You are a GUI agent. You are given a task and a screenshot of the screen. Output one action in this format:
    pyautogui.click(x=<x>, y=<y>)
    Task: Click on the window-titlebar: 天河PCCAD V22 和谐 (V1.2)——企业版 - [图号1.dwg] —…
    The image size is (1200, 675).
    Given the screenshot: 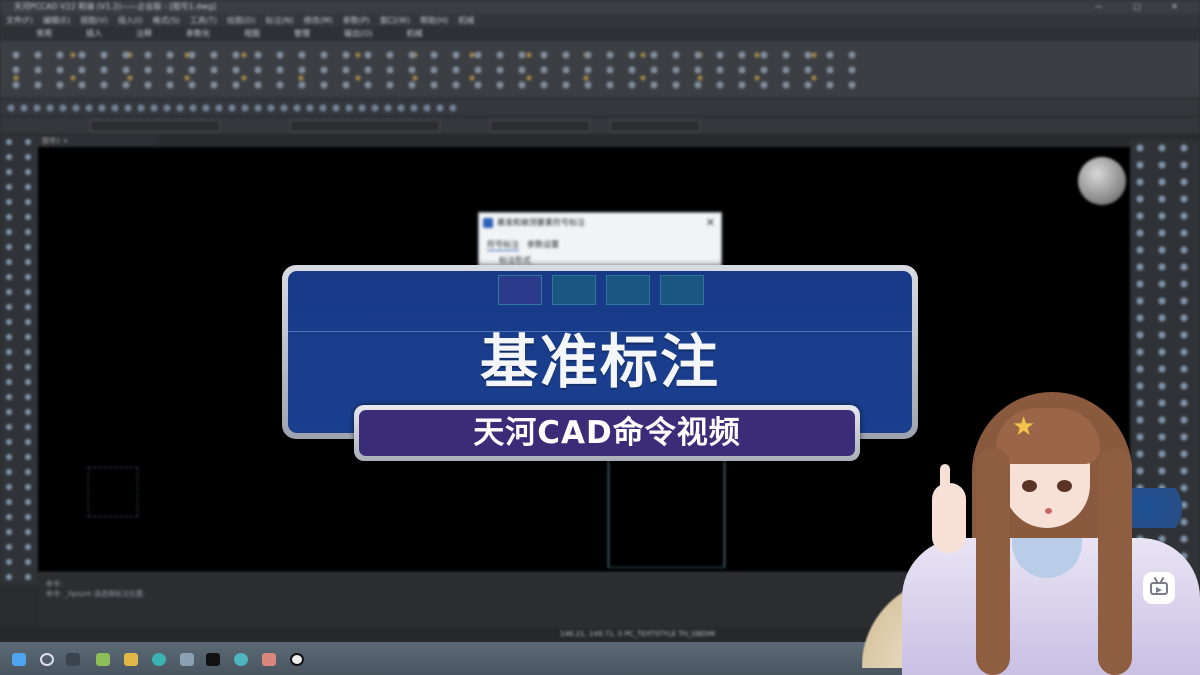 What is the action you would take?
    pyautogui.click(x=600, y=7)
    